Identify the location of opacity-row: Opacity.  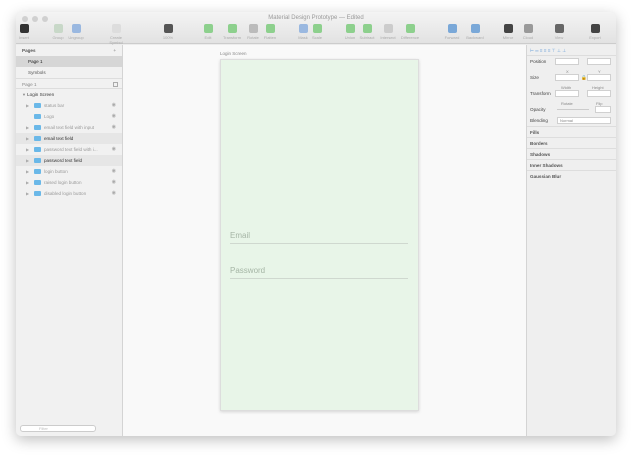
(571, 109).